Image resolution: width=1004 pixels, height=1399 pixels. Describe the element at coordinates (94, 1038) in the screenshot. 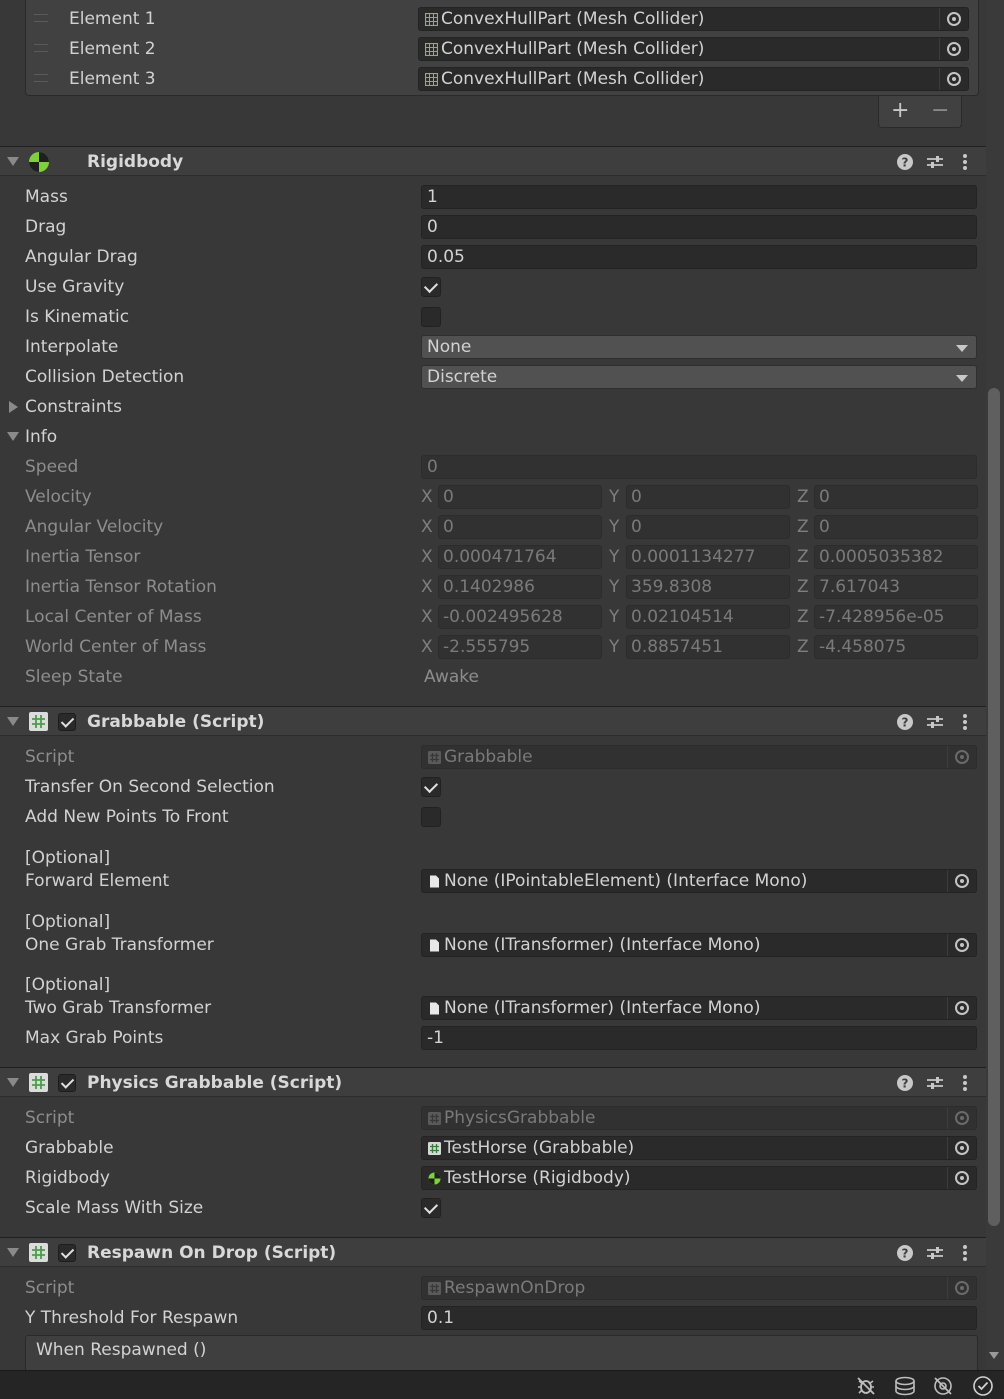

I see `max-points-label: Max Grab Points` at that location.